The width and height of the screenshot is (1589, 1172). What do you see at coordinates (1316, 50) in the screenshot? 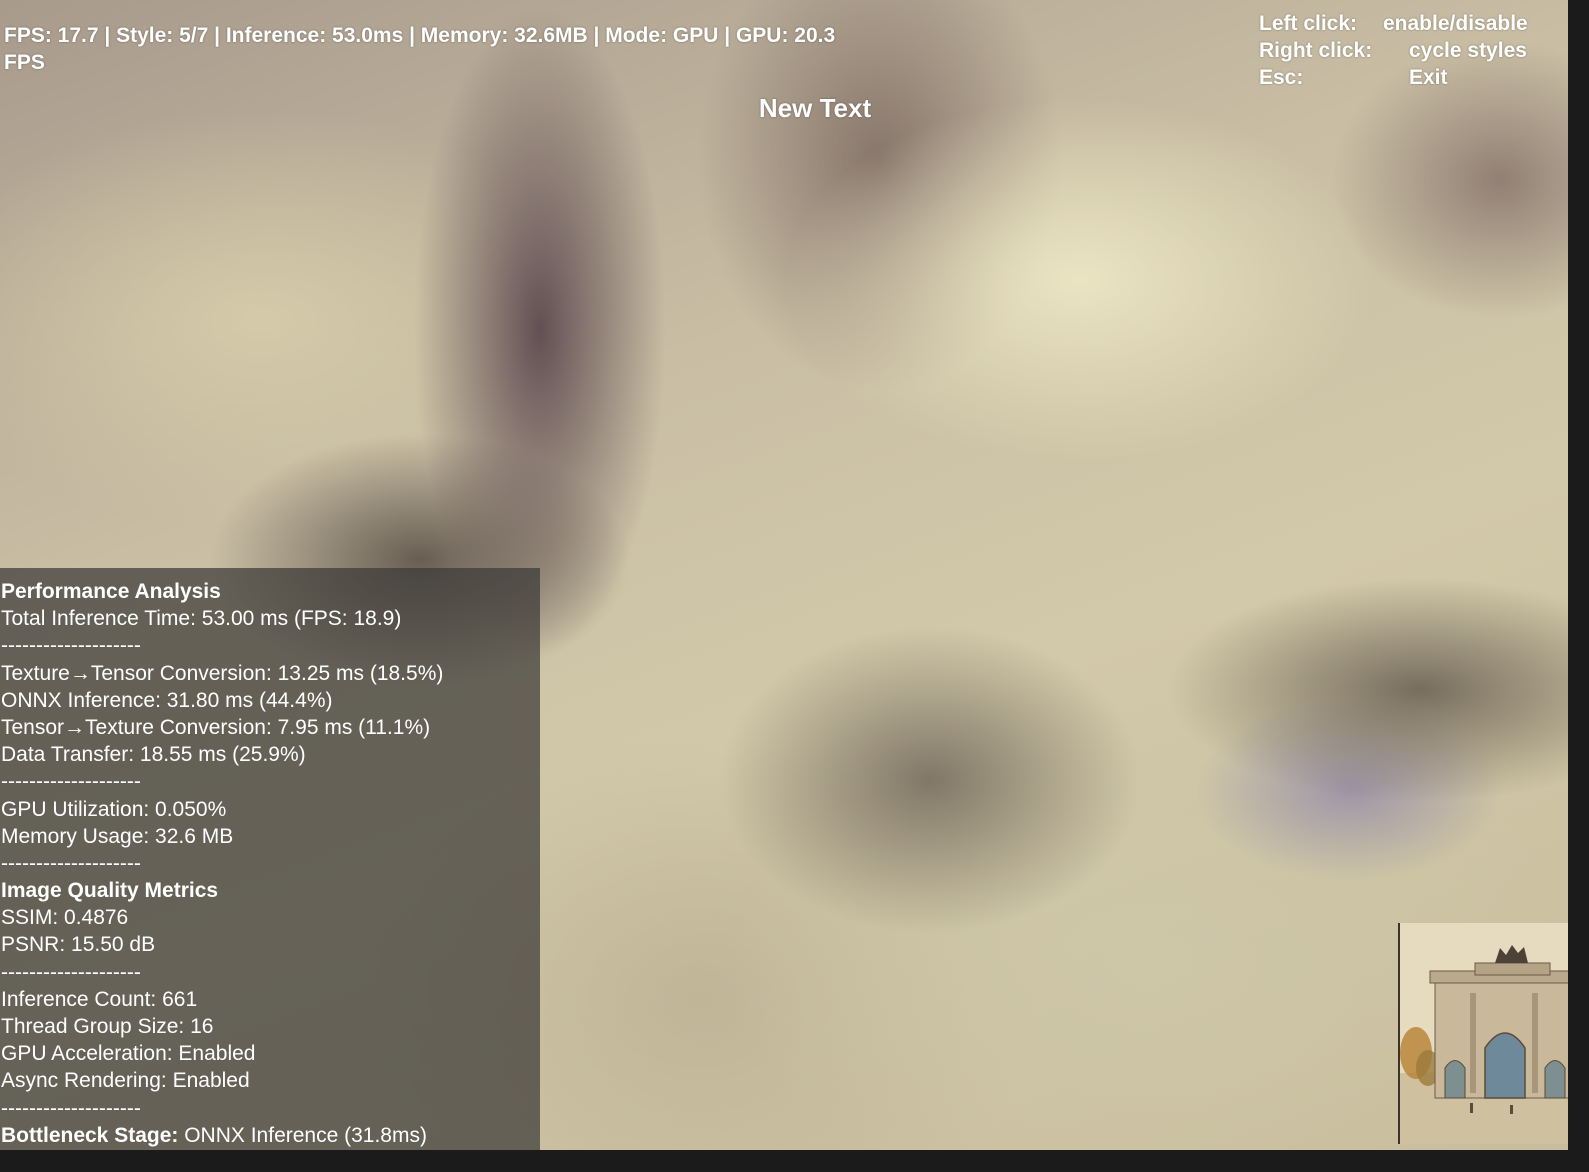
I see `control-key: Right click:` at bounding box center [1316, 50].